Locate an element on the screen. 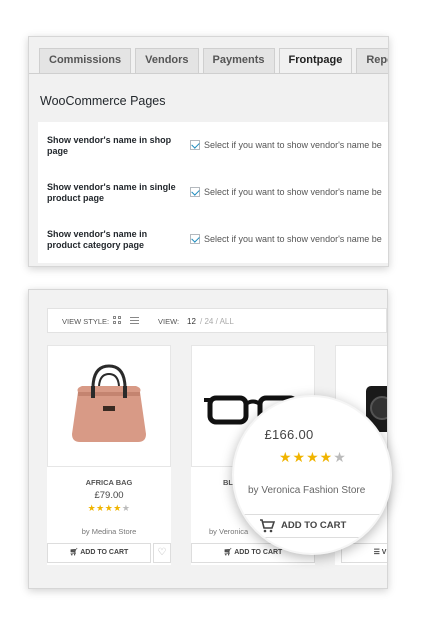  tab-reports: Reports is located at coordinates (372, 60).